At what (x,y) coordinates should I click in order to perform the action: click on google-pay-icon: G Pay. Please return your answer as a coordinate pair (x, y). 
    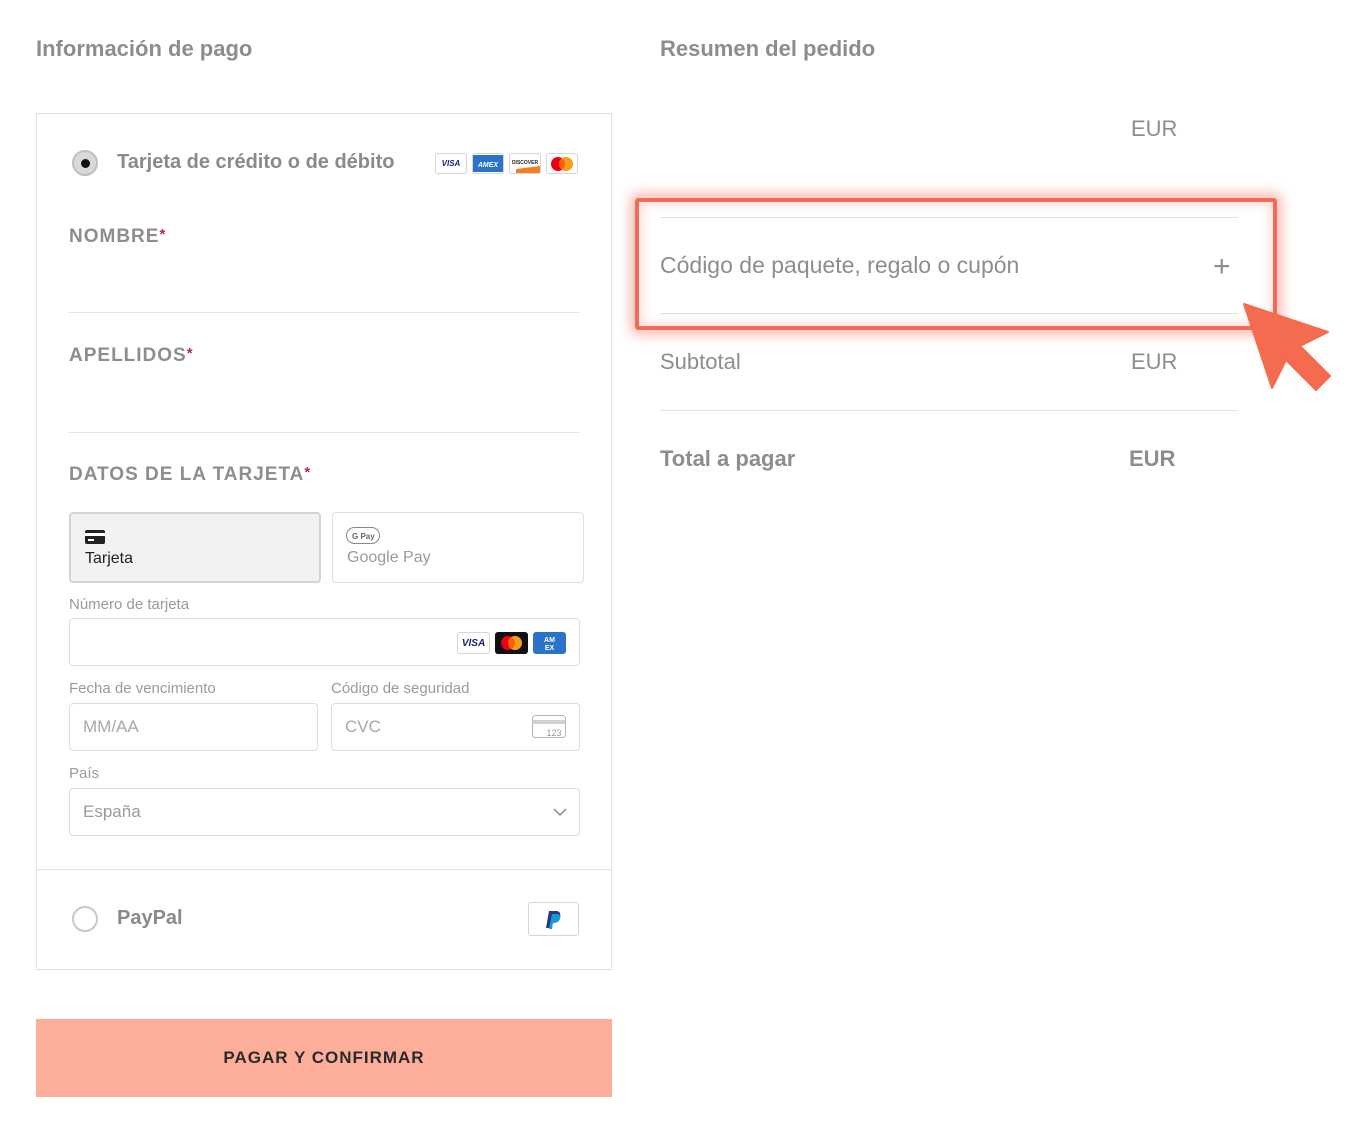
    Looking at the image, I should click on (363, 535).